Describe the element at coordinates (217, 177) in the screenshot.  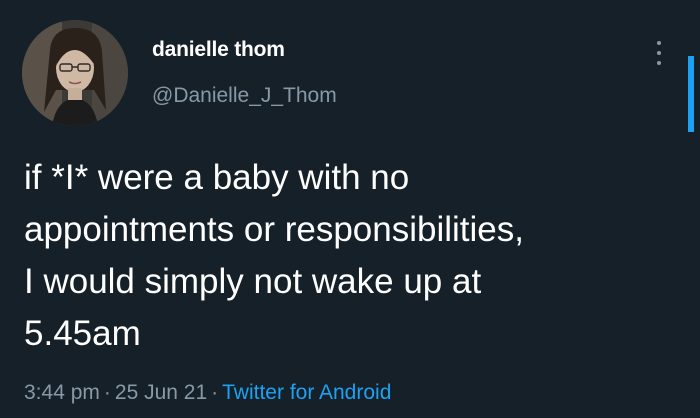
I see `tweet-text-line: if *I* were a baby with no` at that location.